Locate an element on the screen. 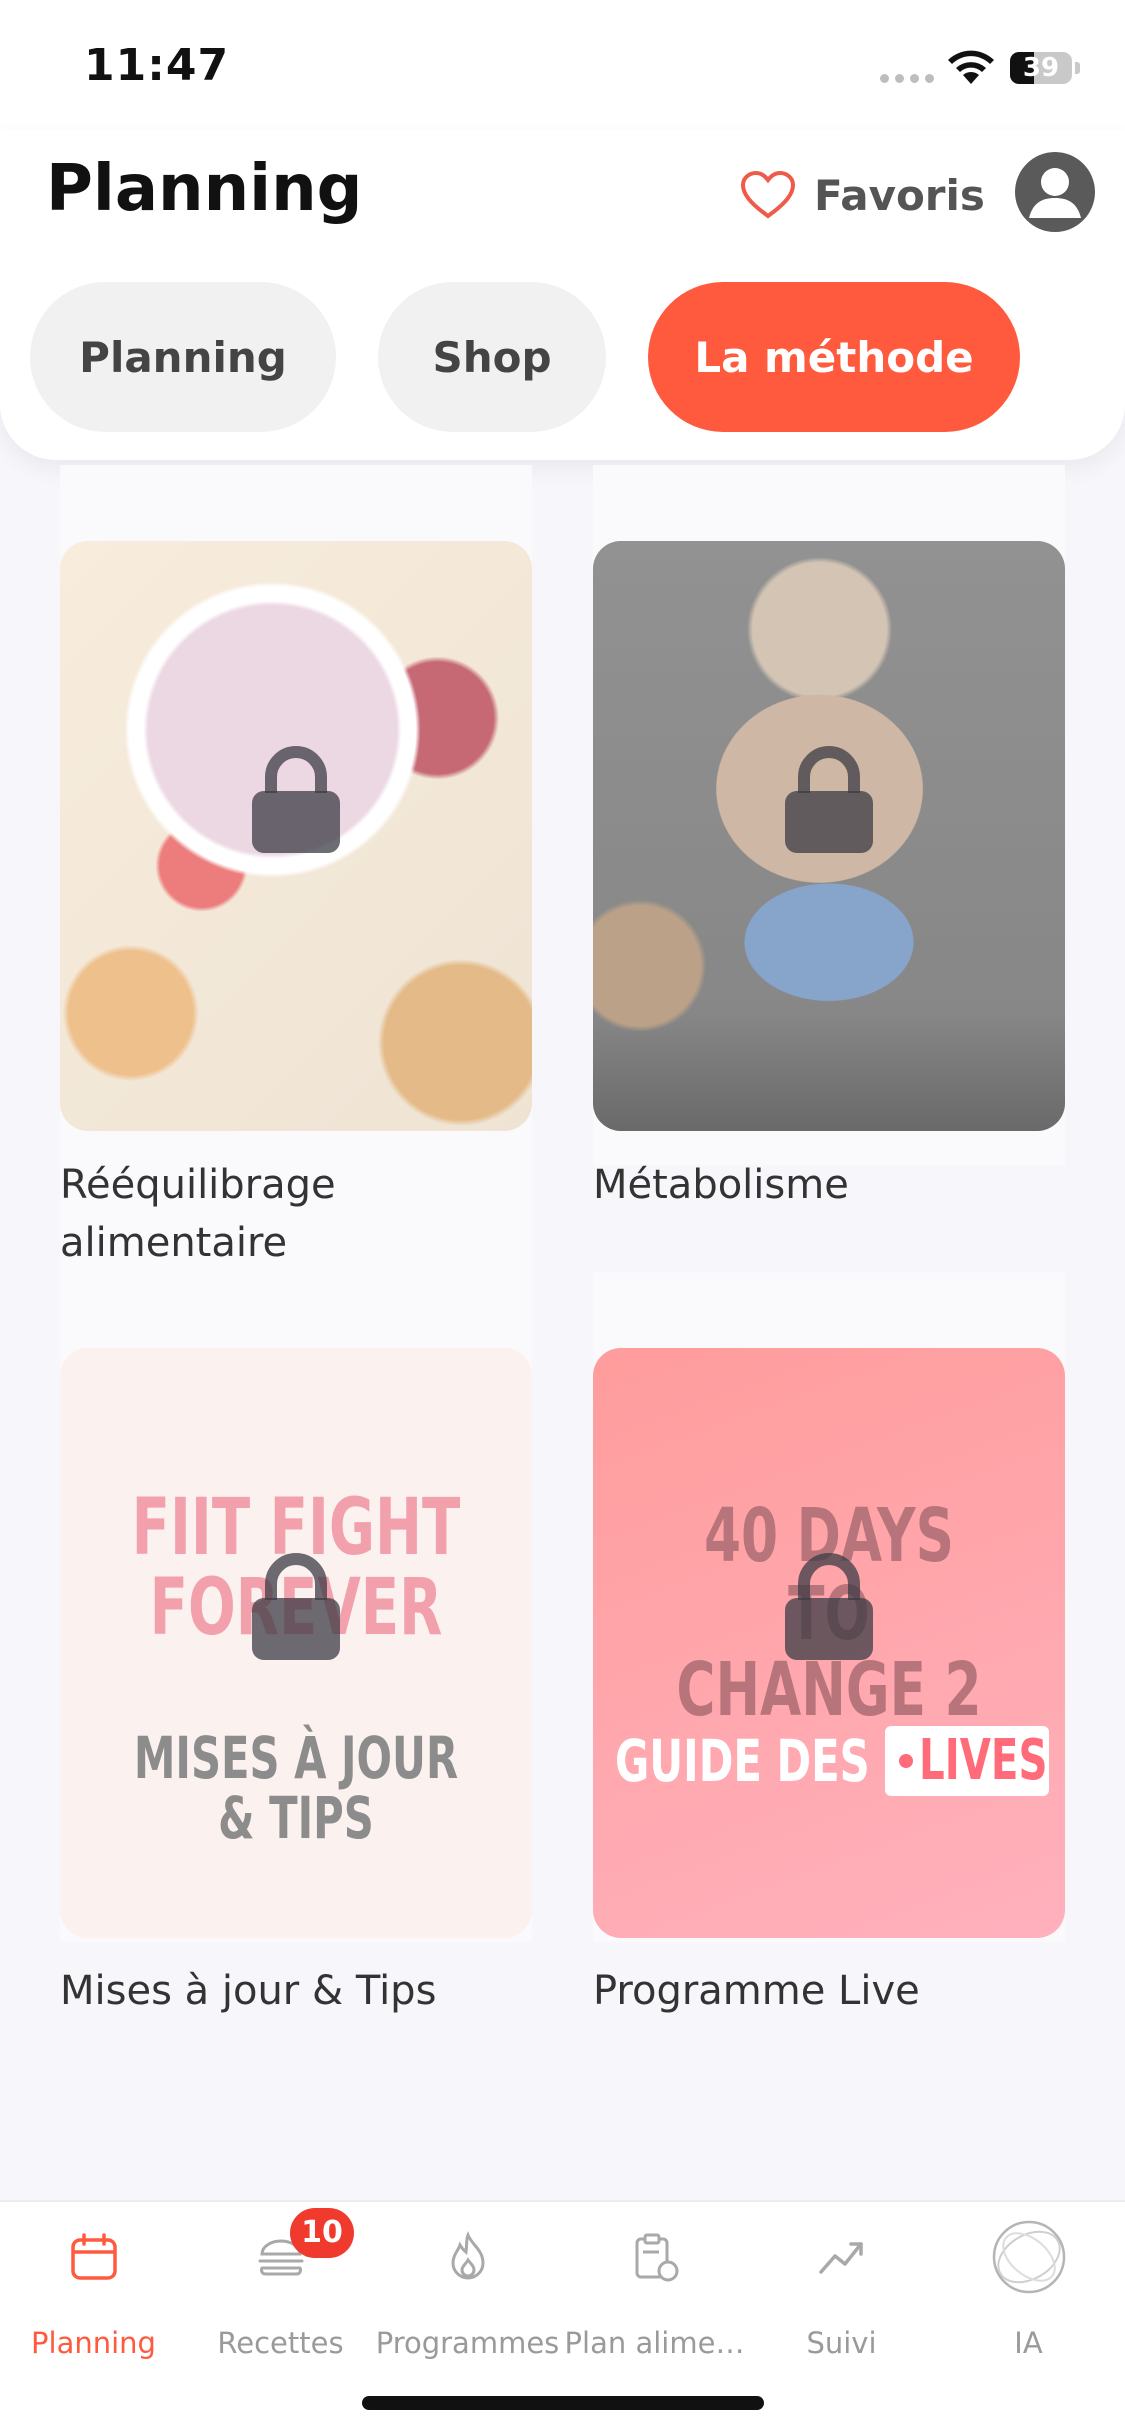  user-icon is located at coordinates (1055, 193).